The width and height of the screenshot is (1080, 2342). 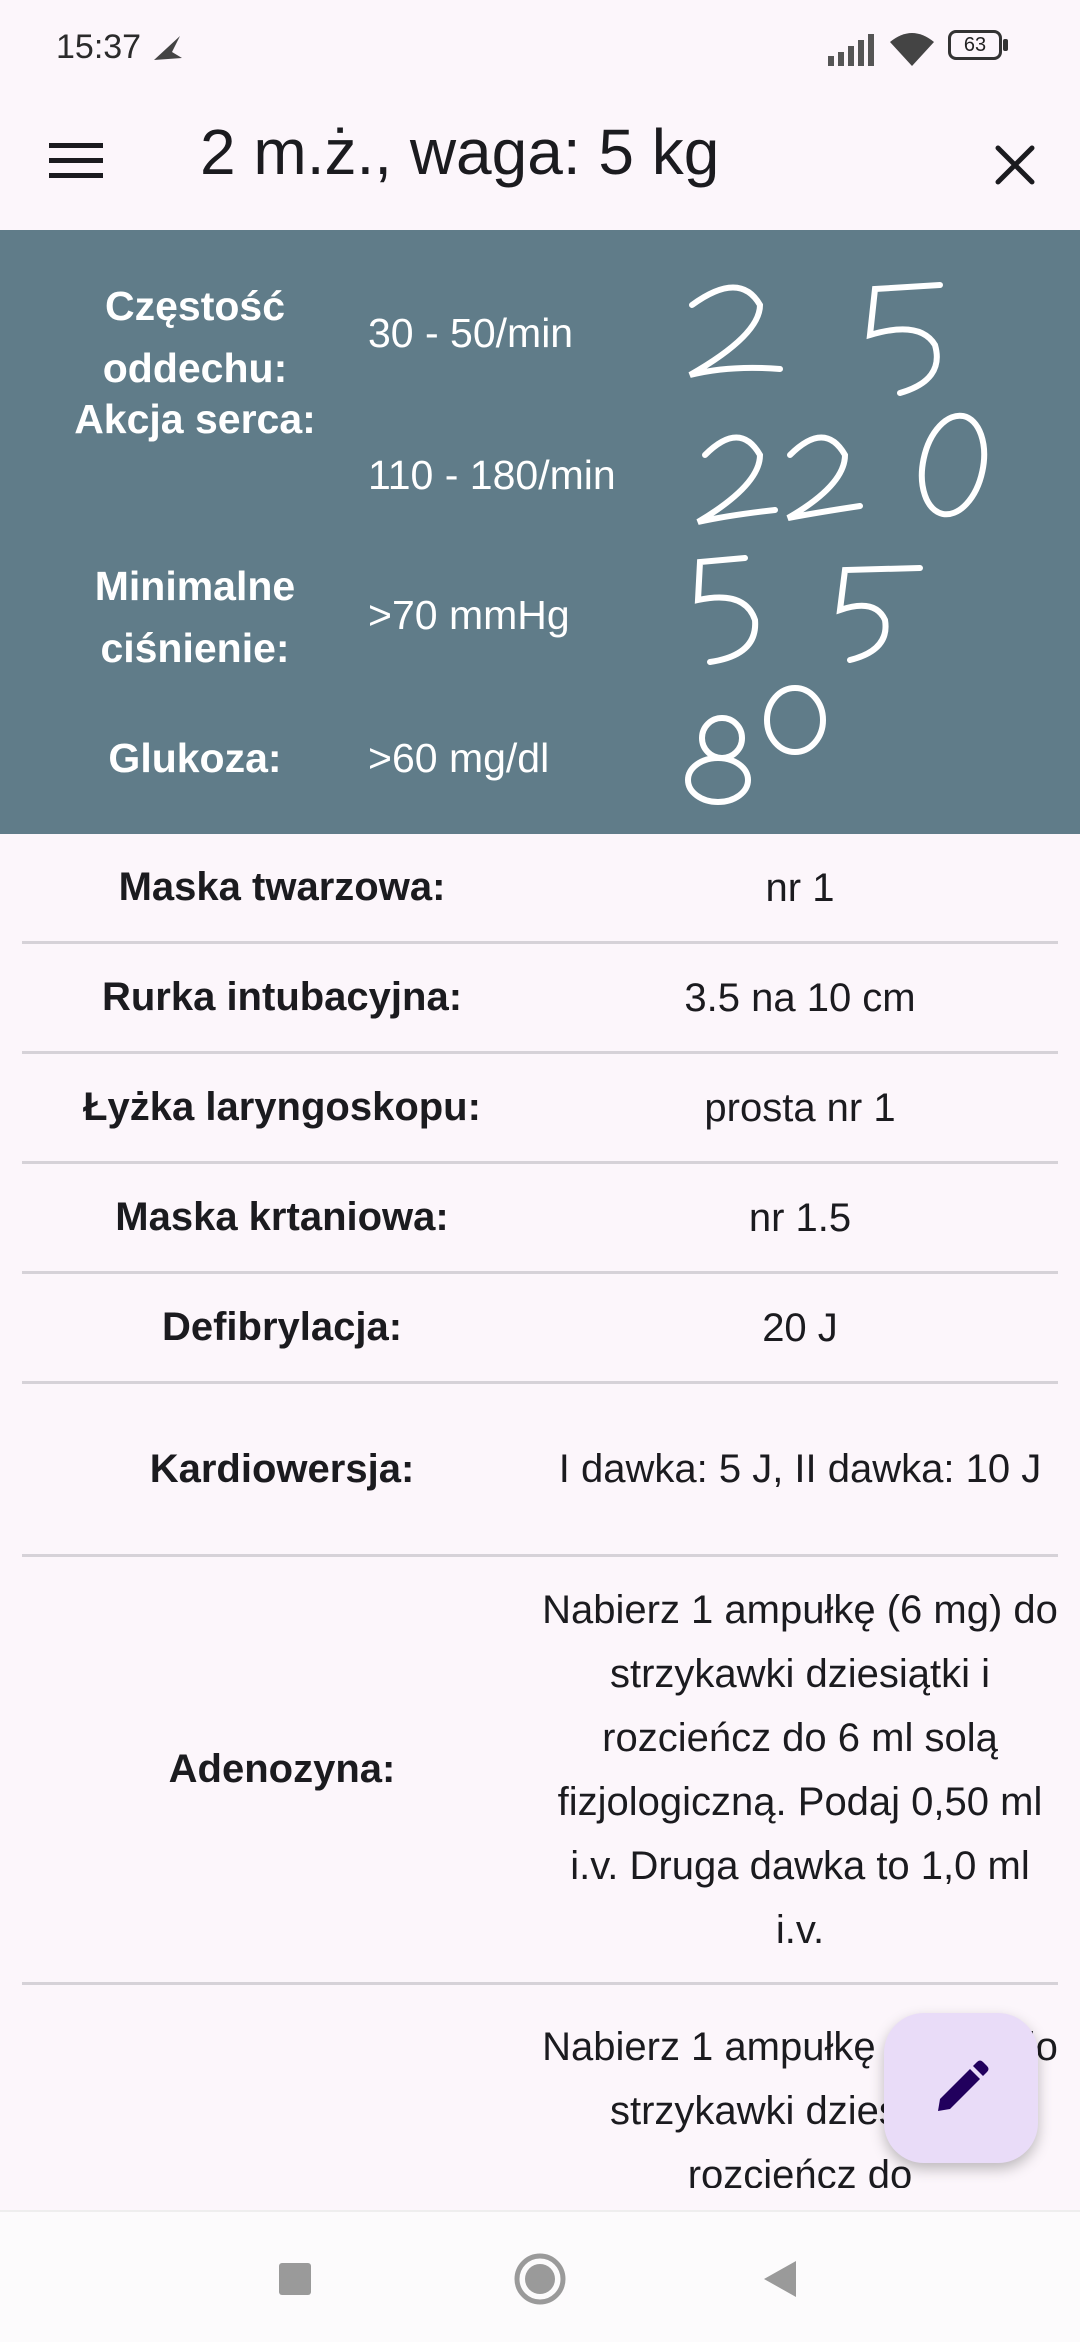 I want to click on vital-range-min-pressure: >70 mmHg, so click(x=469, y=615).